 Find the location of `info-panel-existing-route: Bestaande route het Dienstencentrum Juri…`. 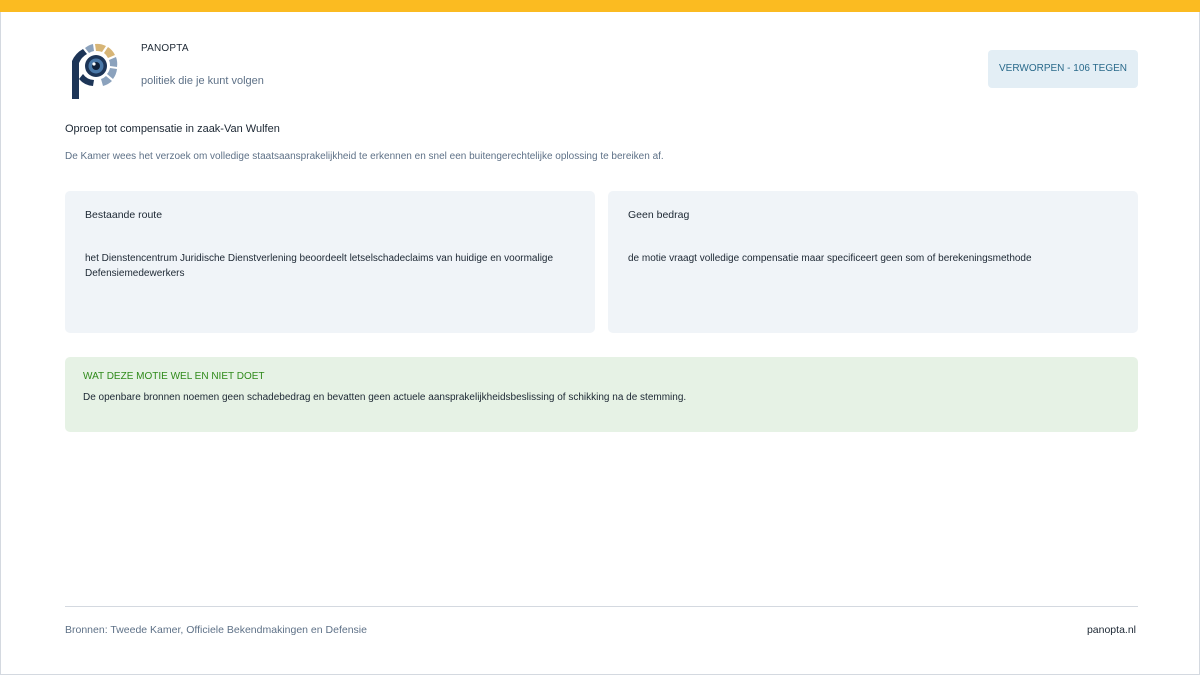

info-panel-existing-route: Bestaande route het Dienstencentrum Juri… is located at coordinates (330, 262).